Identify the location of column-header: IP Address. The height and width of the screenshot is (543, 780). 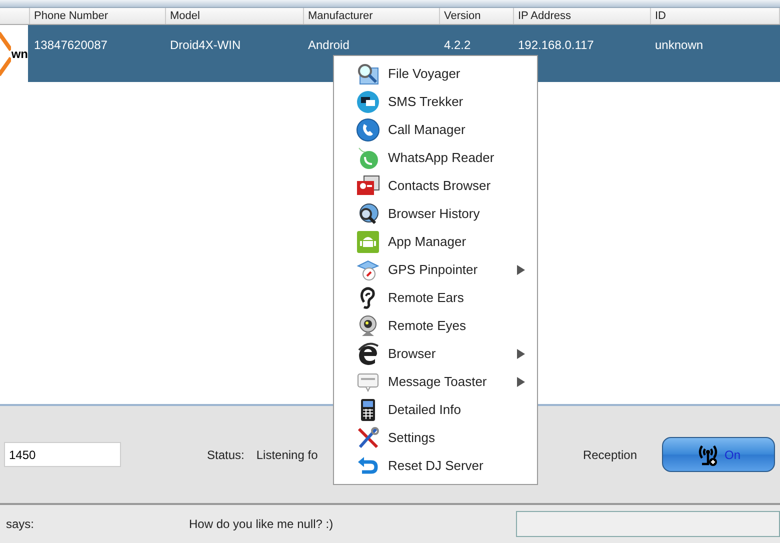
(582, 16).